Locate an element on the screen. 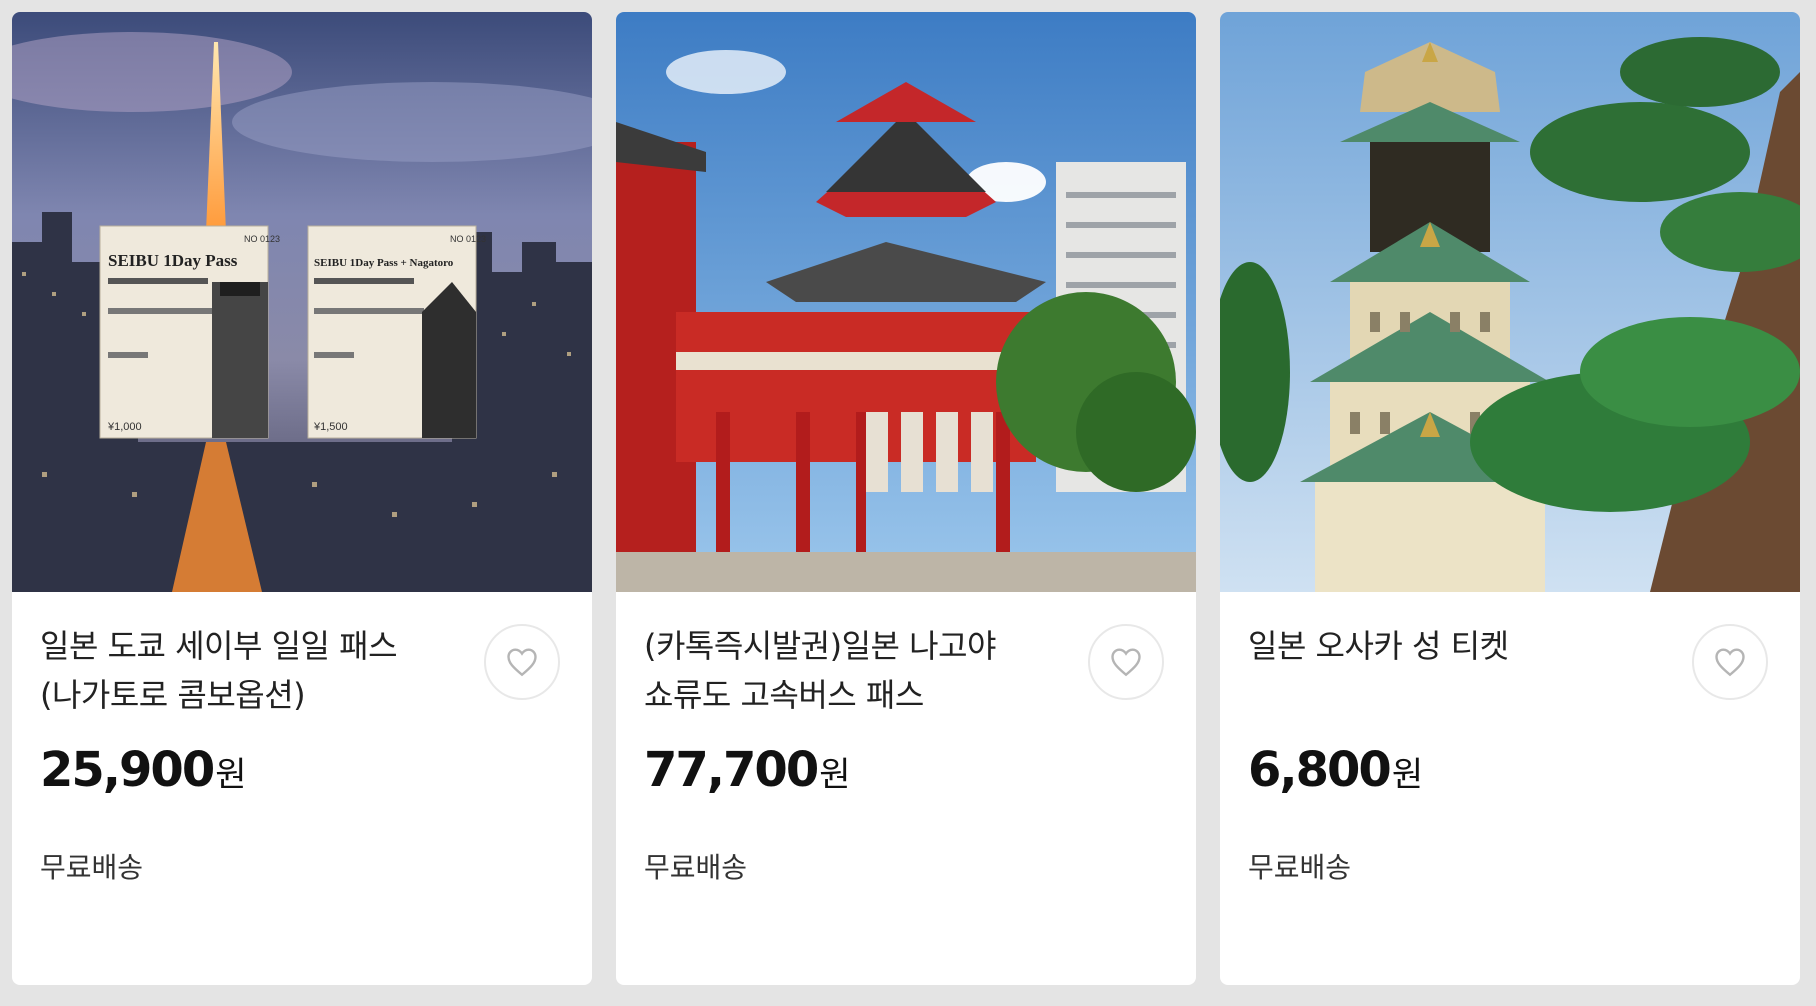 Image resolution: width=1816 pixels, height=1006 pixels. product-info: 일본 오사카 성 티켓 6,800 원 무료배송 is located at coordinates (1510, 739).